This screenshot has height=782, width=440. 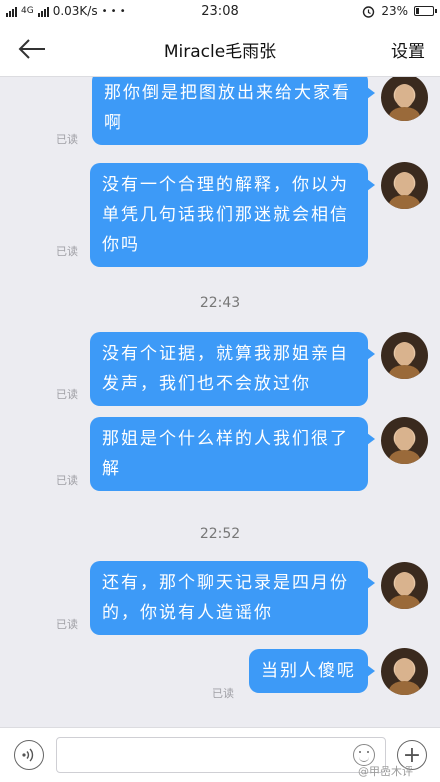 I want to click on chat-title: Miracle毛雨张, so click(x=220, y=51).